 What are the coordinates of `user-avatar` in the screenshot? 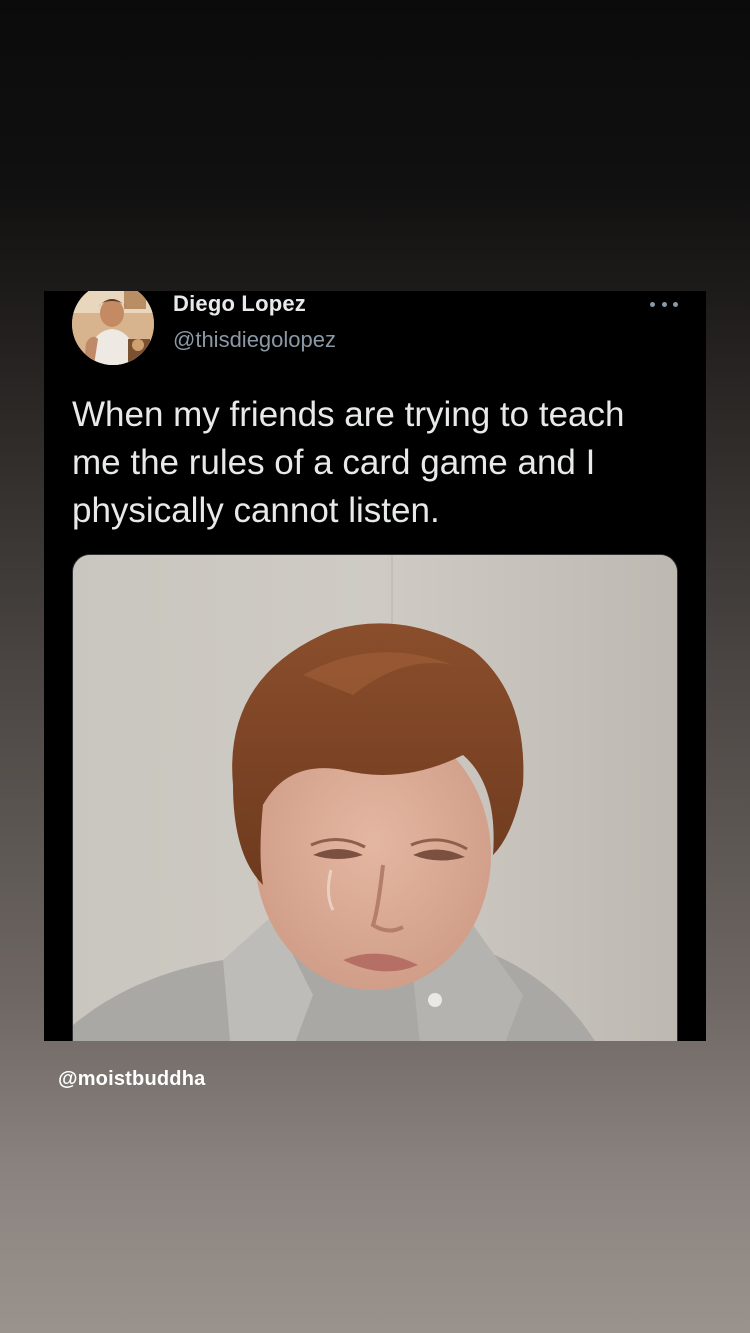 It's located at (113, 328).